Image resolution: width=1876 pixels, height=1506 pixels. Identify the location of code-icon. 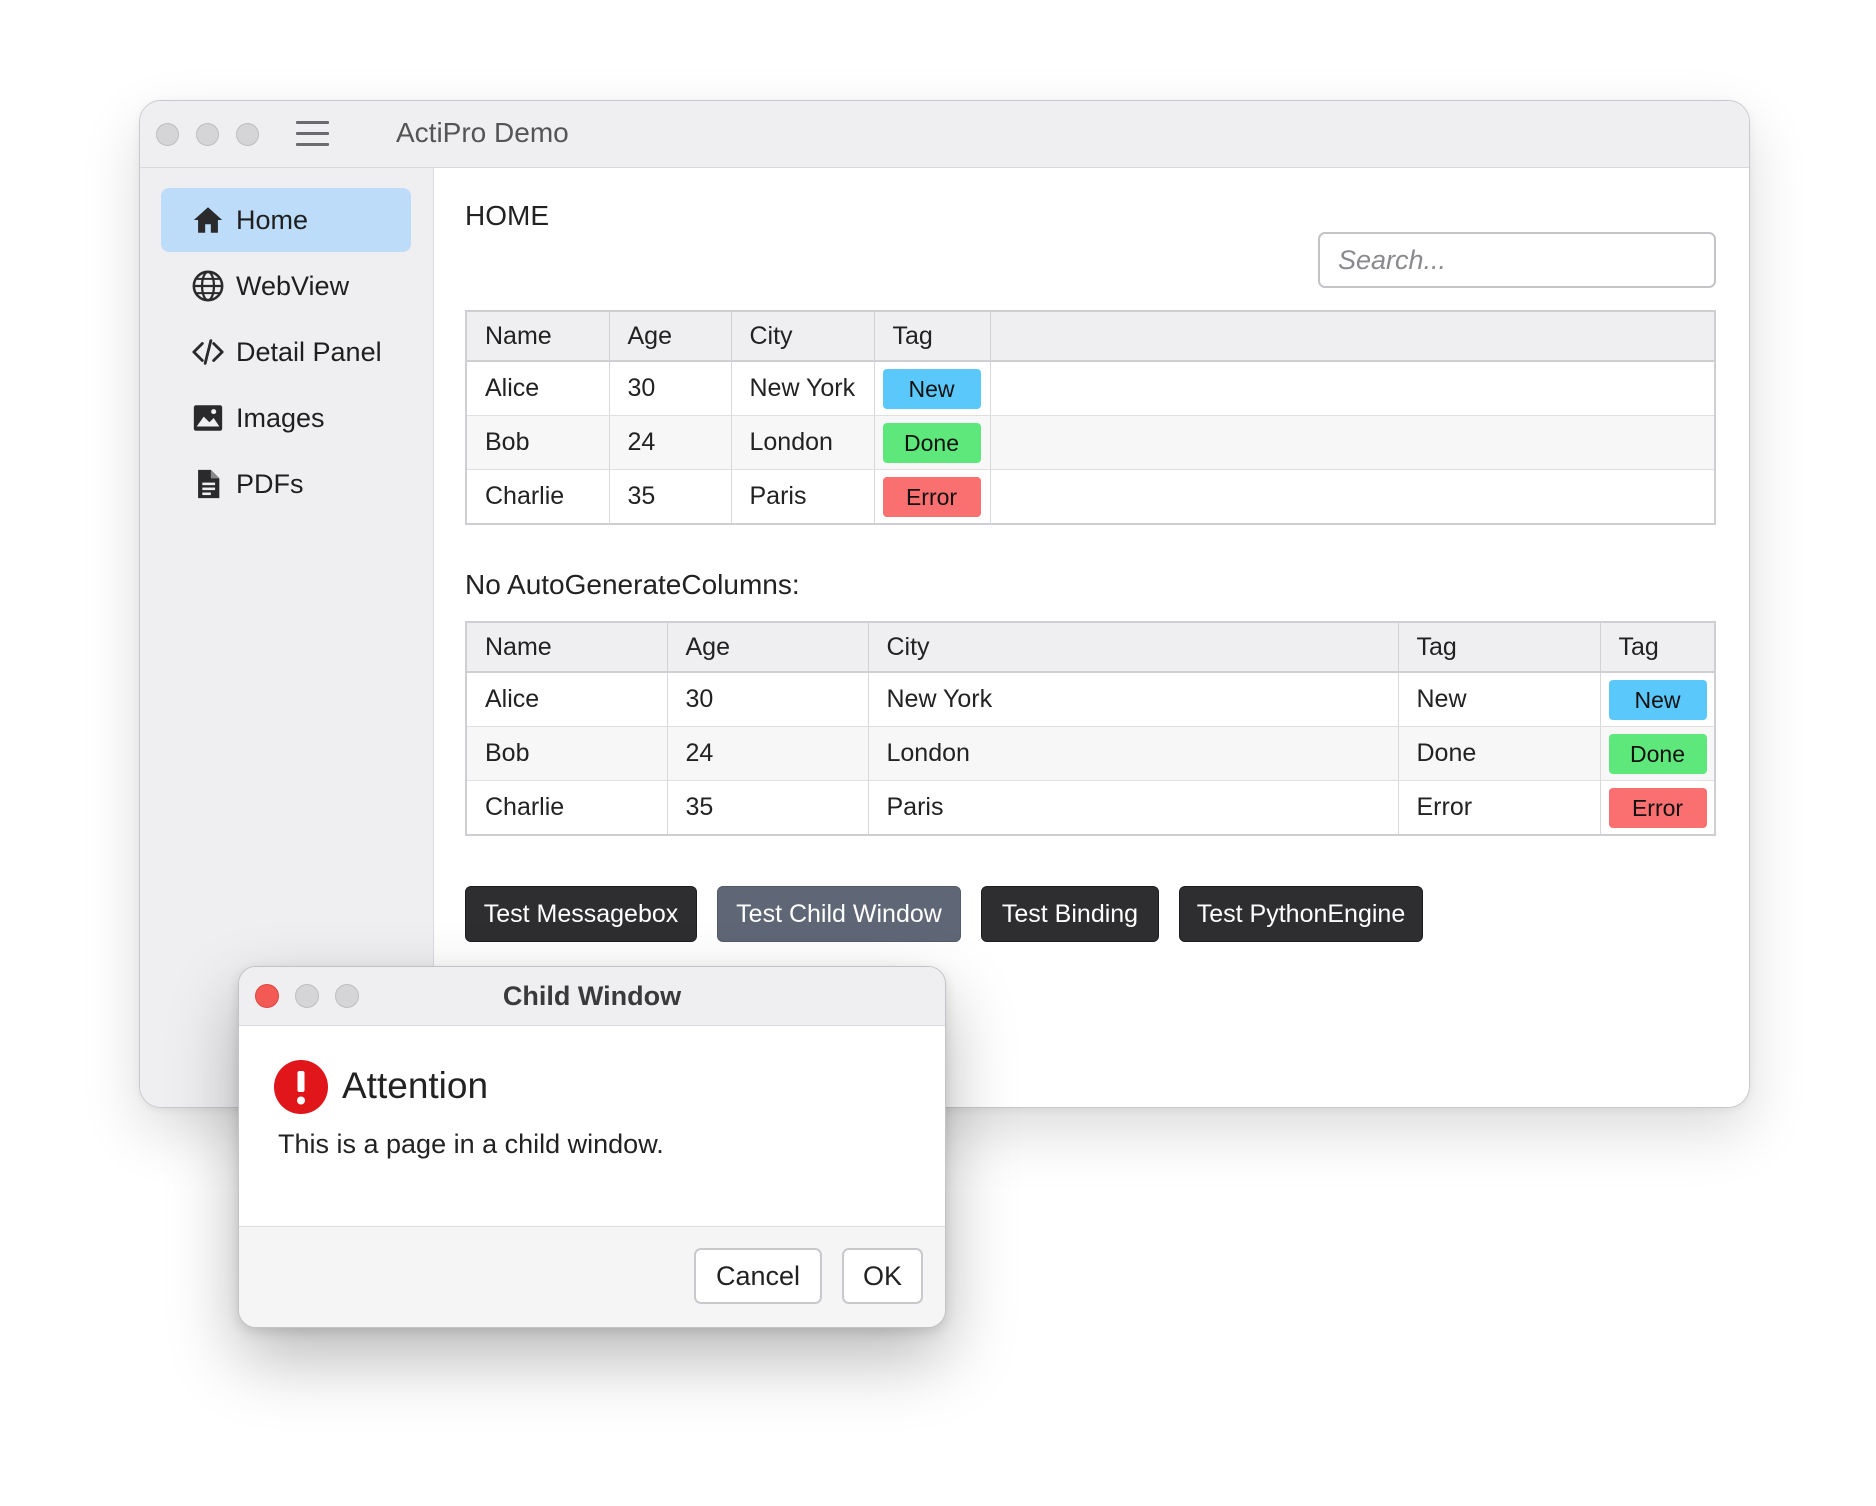
(208, 352).